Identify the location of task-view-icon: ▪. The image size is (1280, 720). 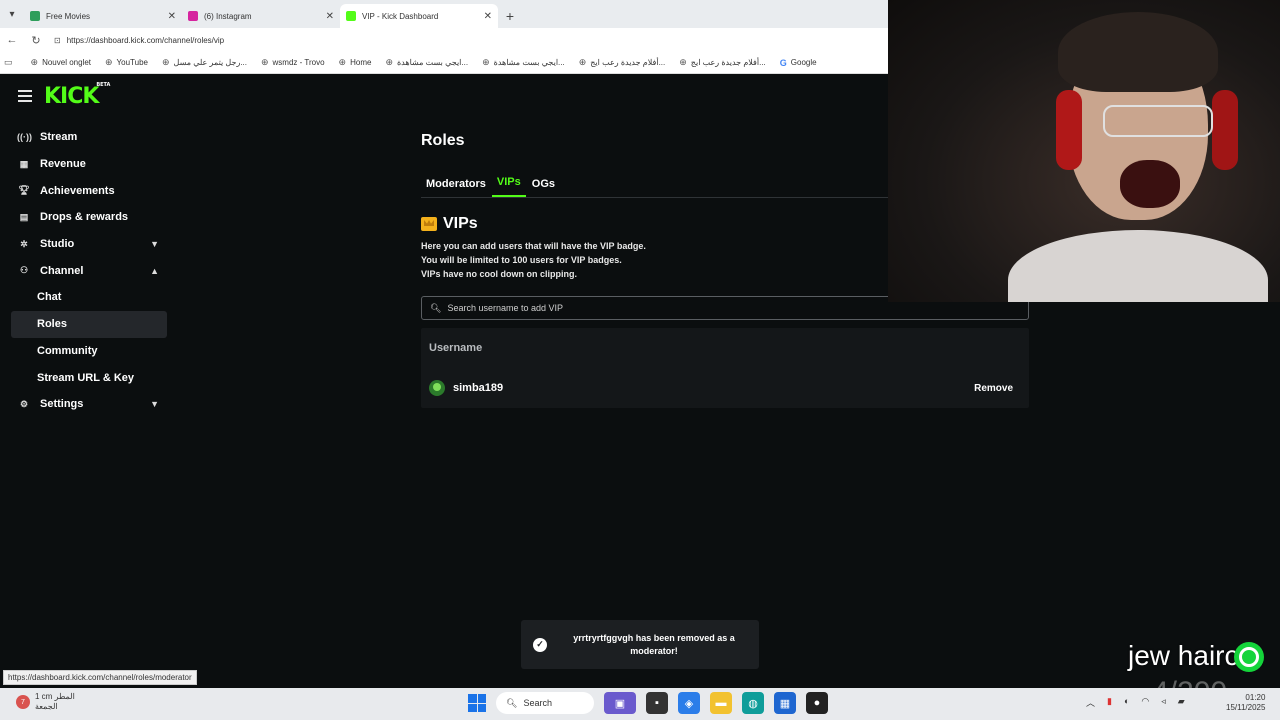
(657, 703).